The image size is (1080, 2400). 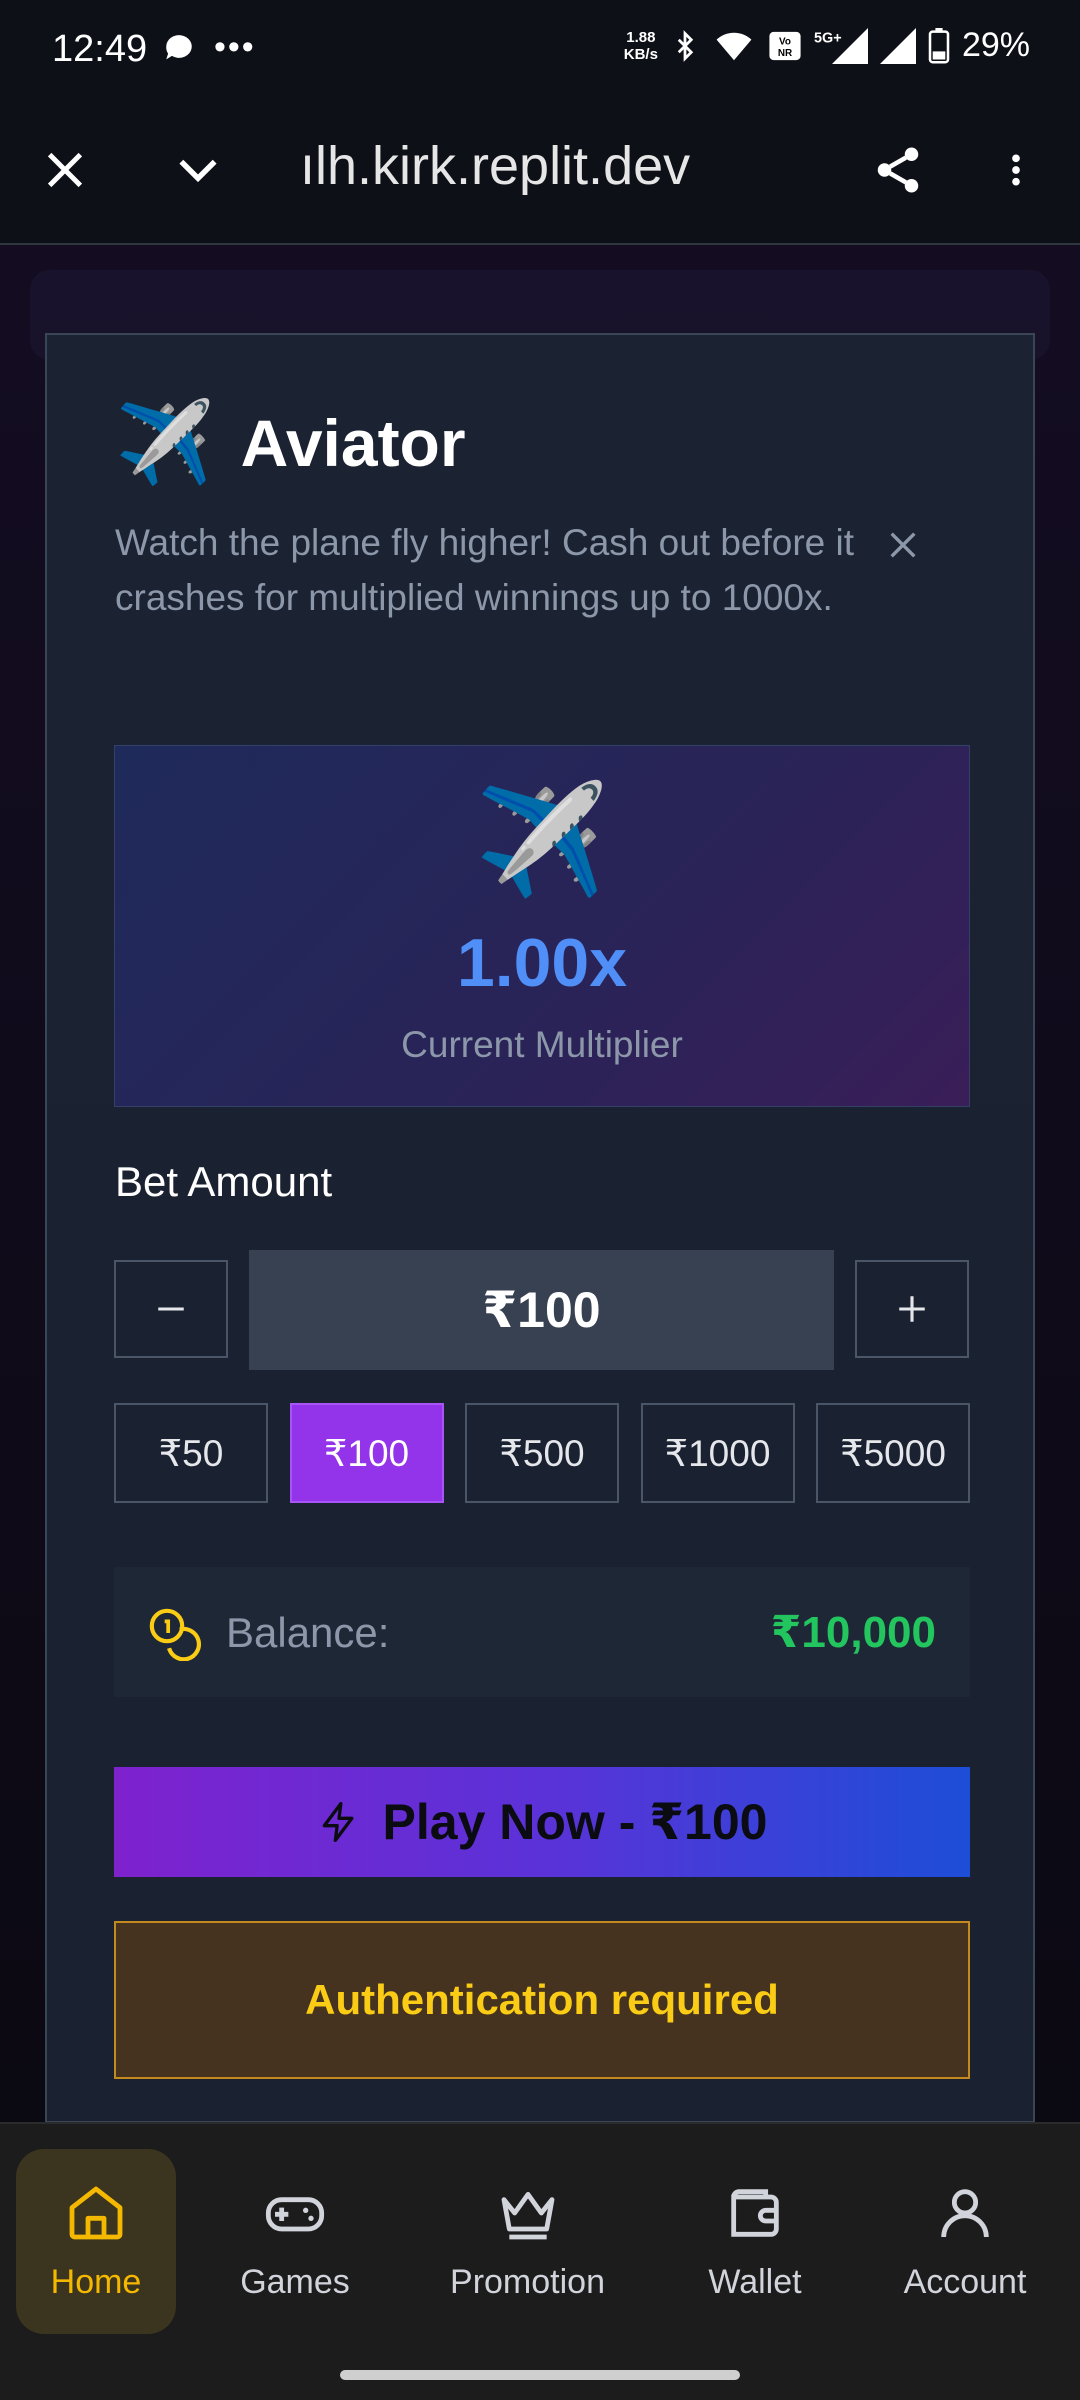 I want to click on multiplier-label: Current Multiplier, so click(x=542, y=1044).